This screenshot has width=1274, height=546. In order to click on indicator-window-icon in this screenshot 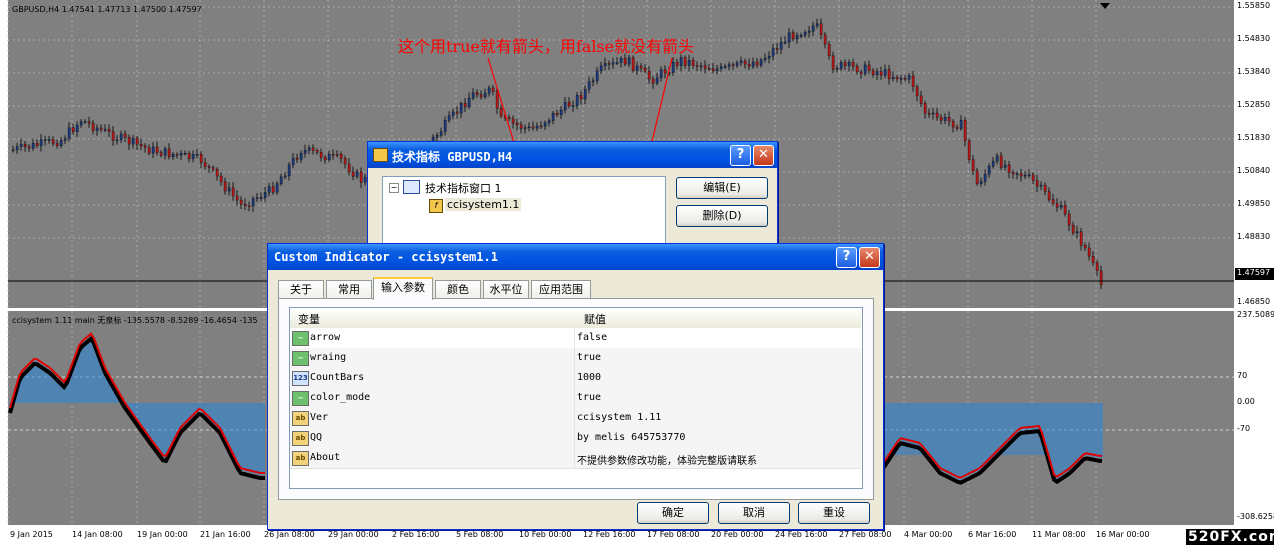, I will do `click(380, 155)`.